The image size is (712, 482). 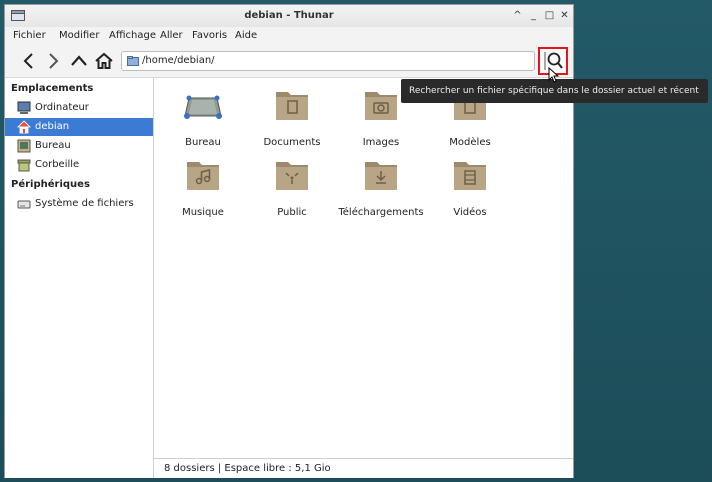 What do you see at coordinates (209, 35) in the screenshot?
I see `menu-favoris: Favoris` at bounding box center [209, 35].